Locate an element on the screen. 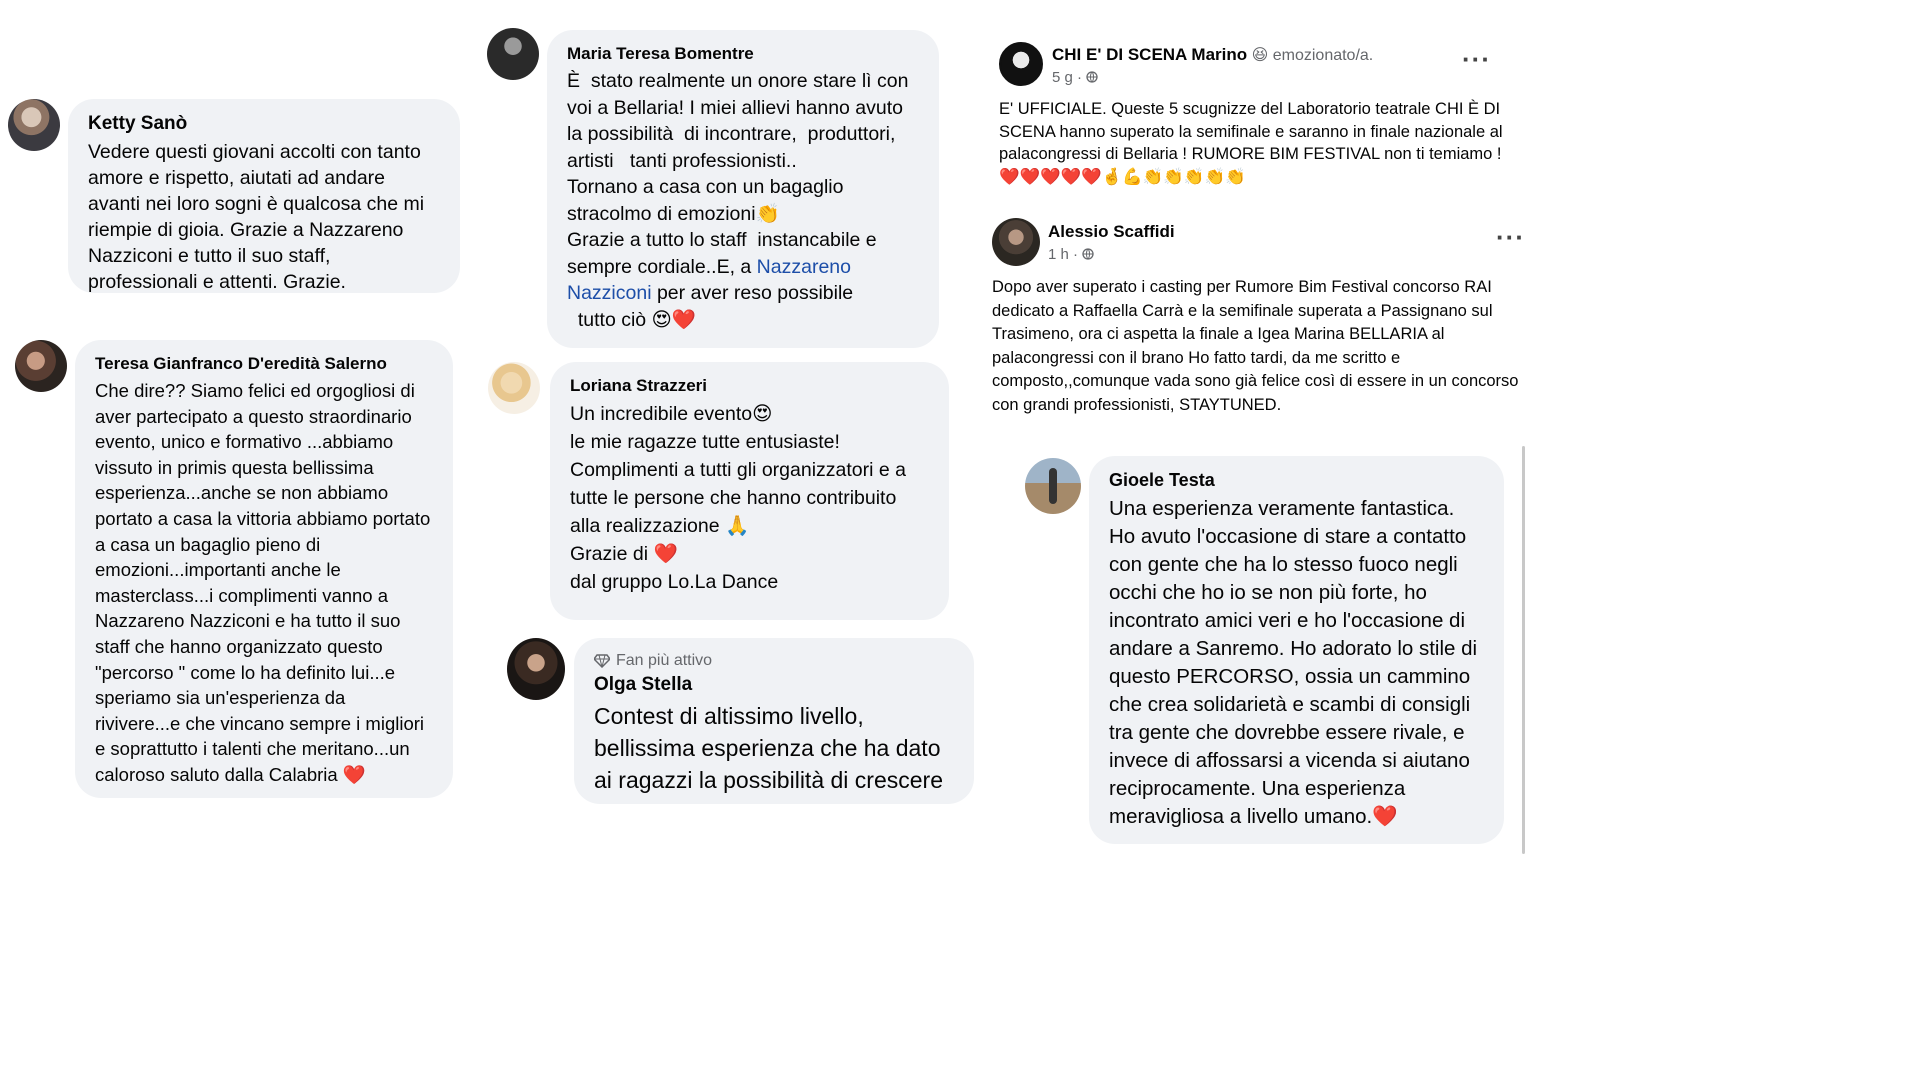 Image resolution: width=1920 pixels, height=1080 pixels. avatar-loriana is located at coordinates (514, 388).